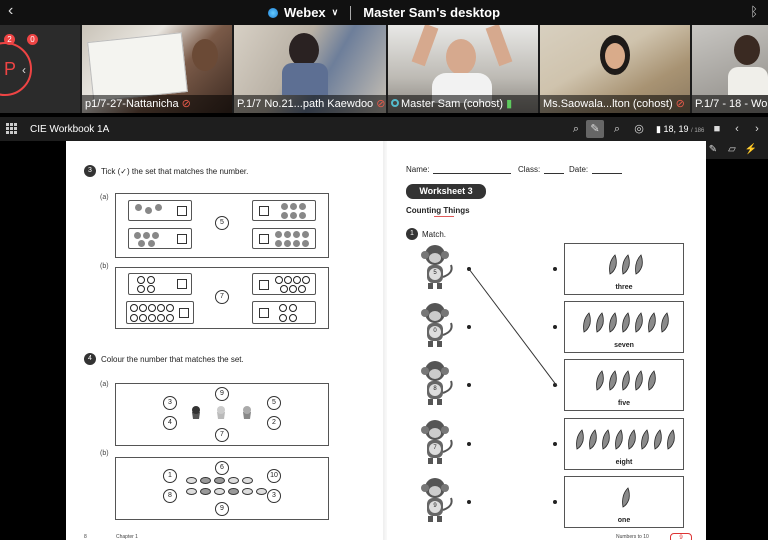 This screenshot has width=768, height=540. Describe the element at coordinates (381, 104) in the screenshot. I see `mic-muted-icon: ⊘` at that location.